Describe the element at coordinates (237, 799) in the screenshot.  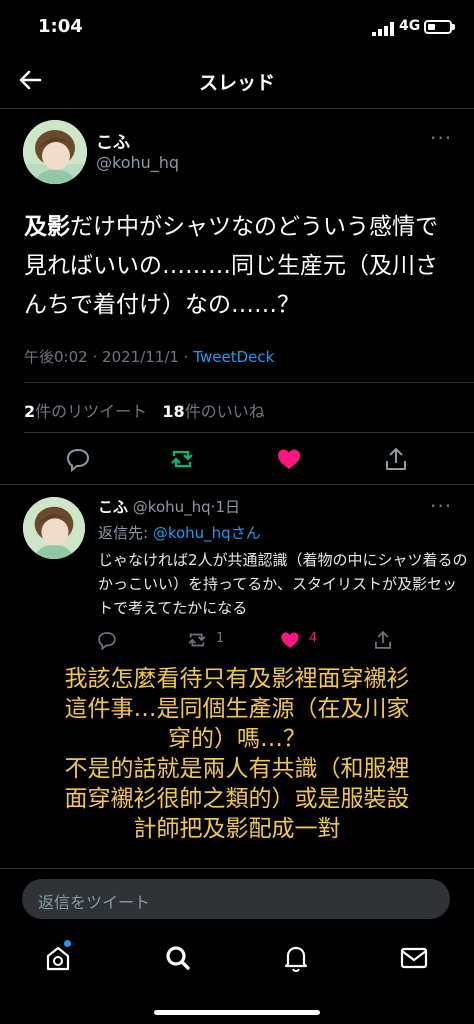
I see `caption-line: 面穿襯衫很帥之類的）或是服裝設` at that location.